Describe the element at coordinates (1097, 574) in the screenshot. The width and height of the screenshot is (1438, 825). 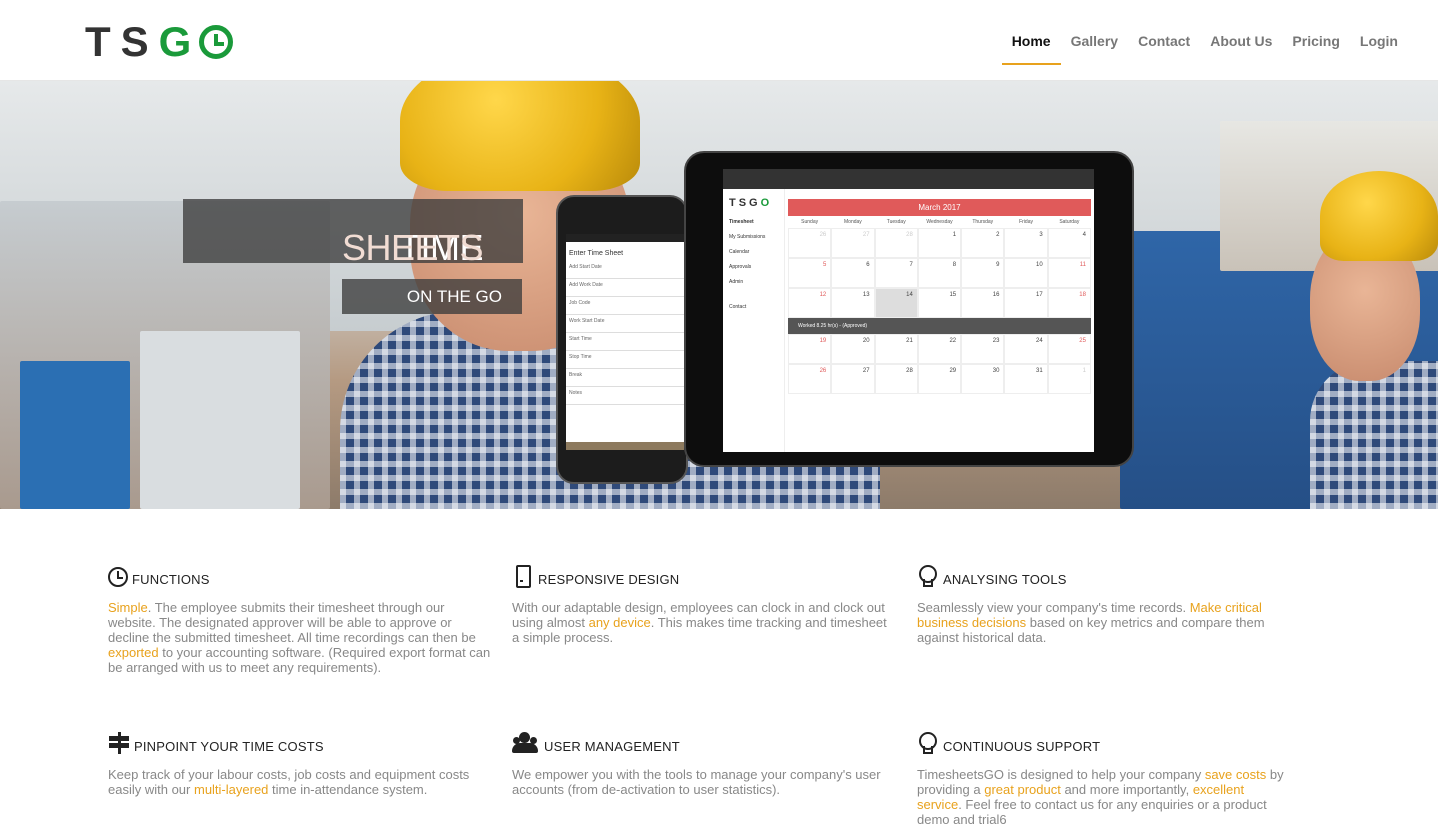
I see `feature-heading: ANALYSING TOOLS` at that location.